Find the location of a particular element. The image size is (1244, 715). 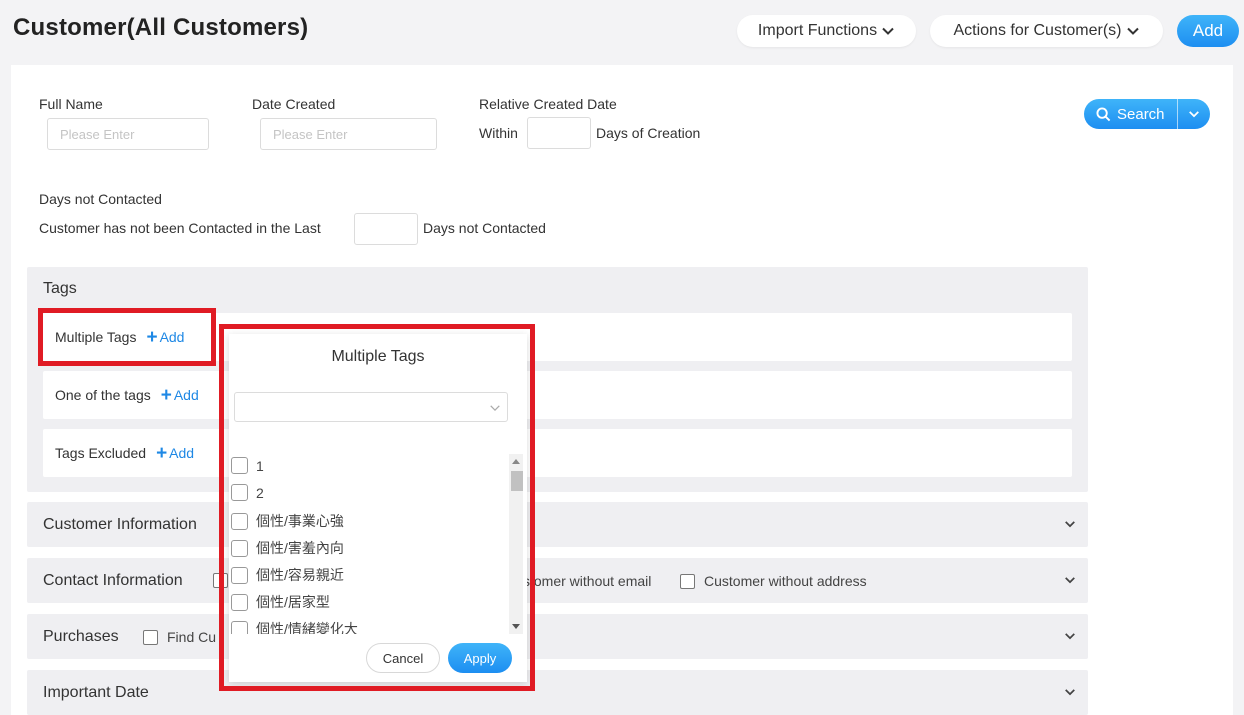

section-title: Important Date is located at coordinates (96, 692).